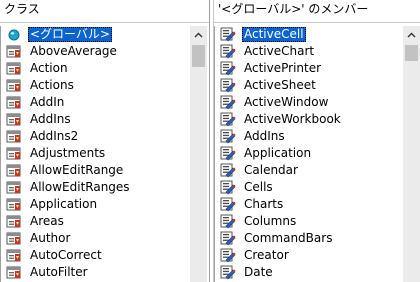 The image size is (420, 282). What do you see at coordinates (94, 119) in the screenshot?
I see `class-list-item: AddIns` at bounding box center [94, 119].